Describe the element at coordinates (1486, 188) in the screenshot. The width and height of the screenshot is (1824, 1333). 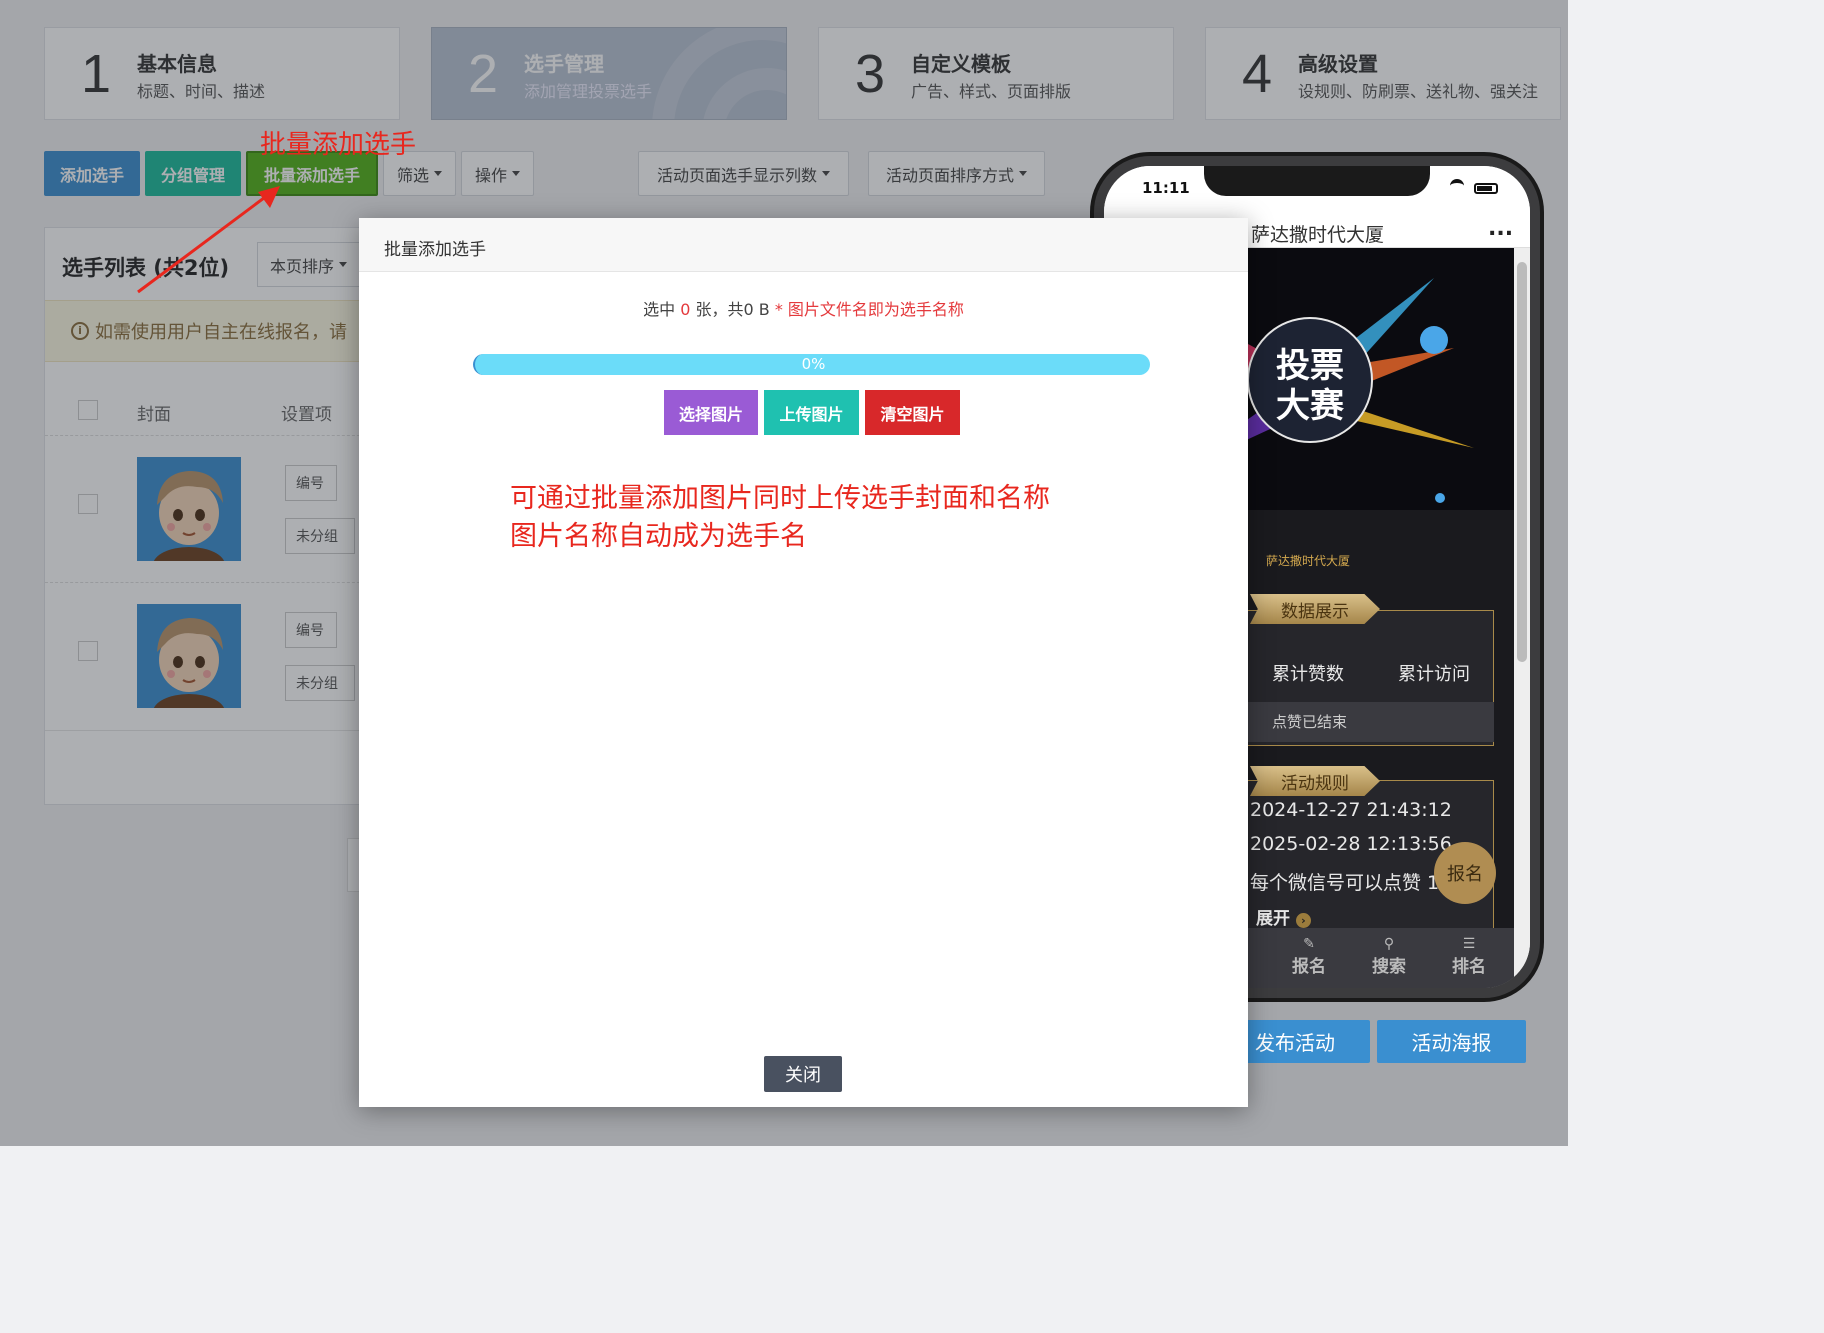
I see `battery-icon` at that location.